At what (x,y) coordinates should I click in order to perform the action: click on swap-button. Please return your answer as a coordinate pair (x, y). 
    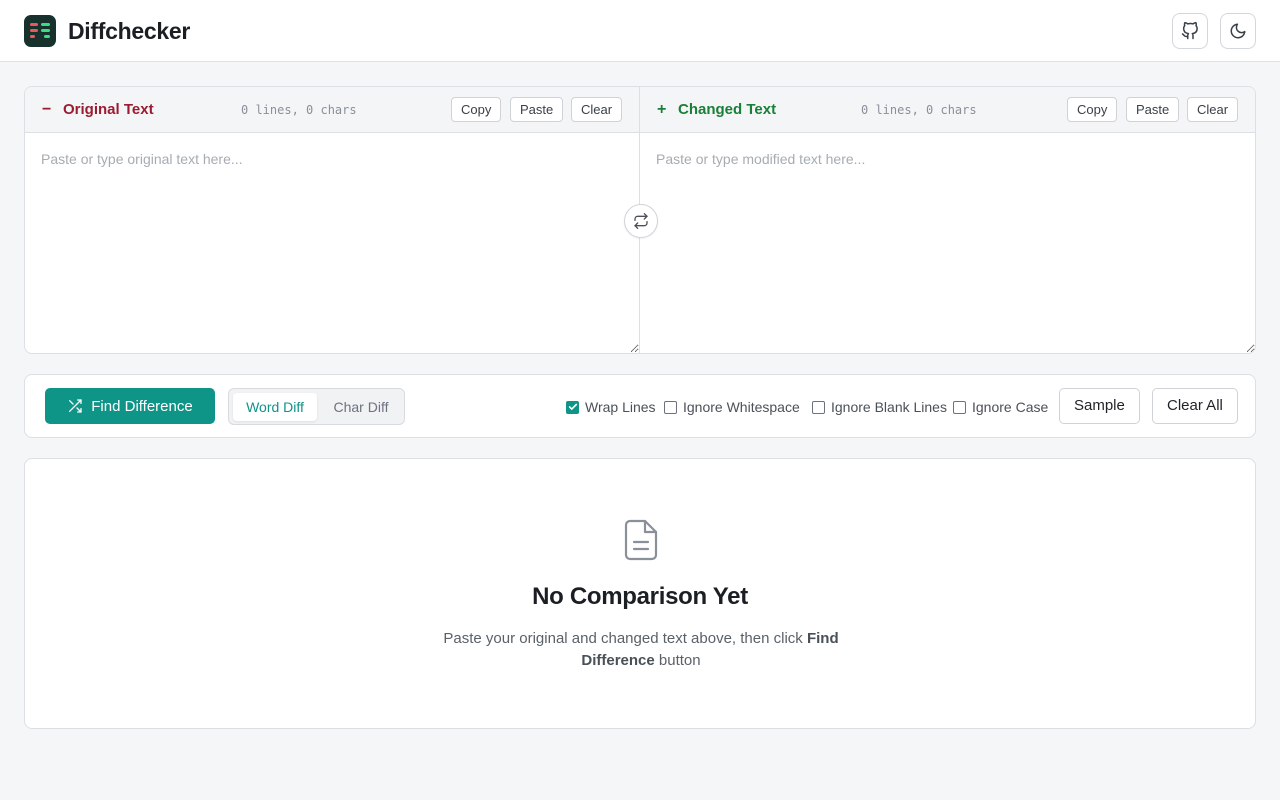
    Looking at the image, I should click on (641, 221).